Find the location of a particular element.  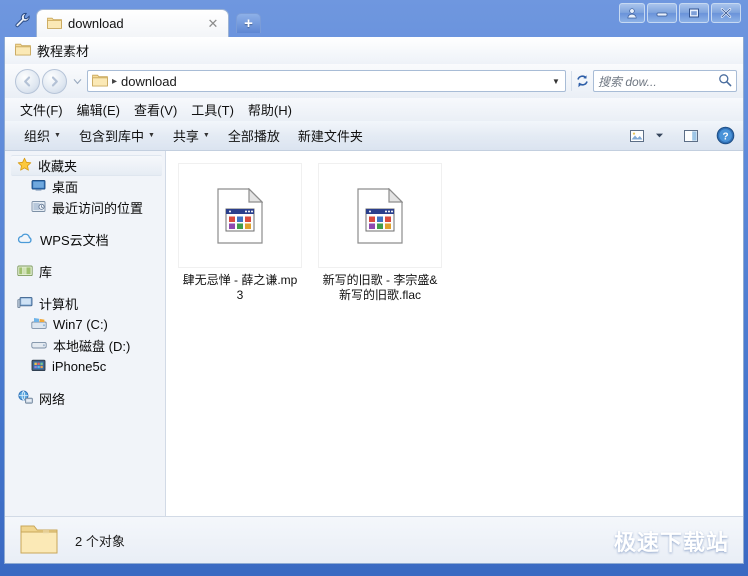

help-icon: ? is located at coordinates (725, 136).